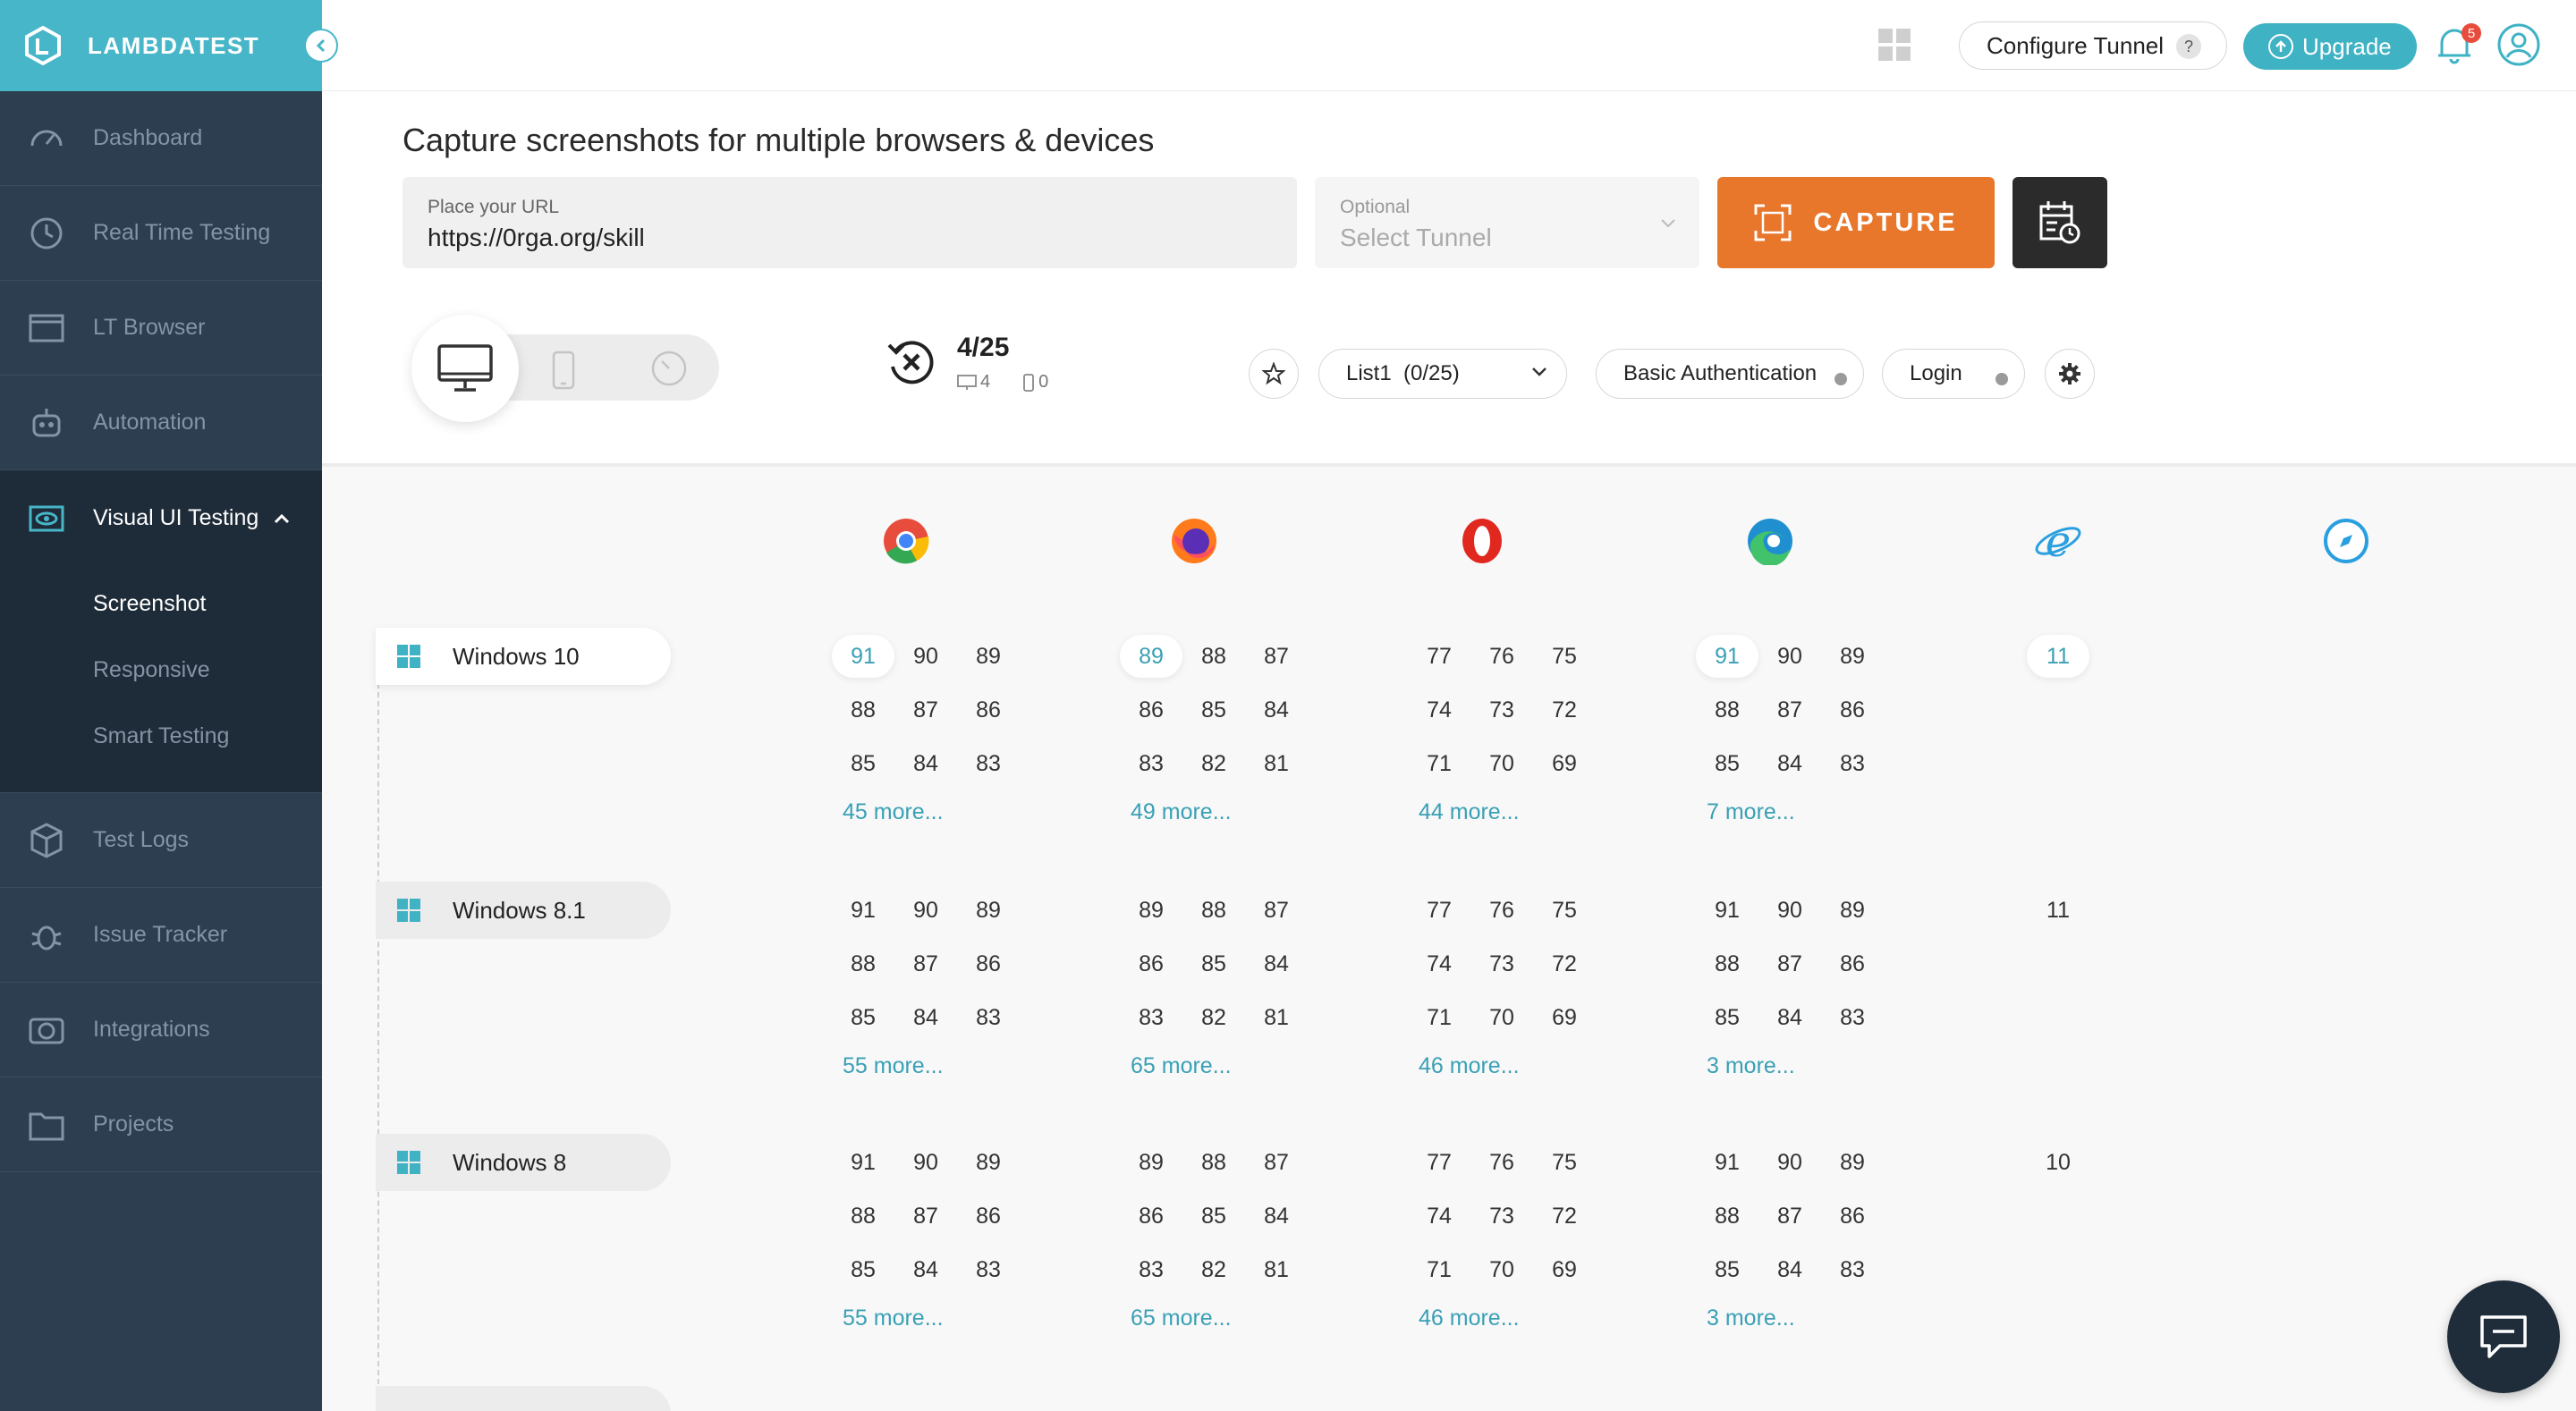 This screenshot has width=2576, height=1411. I want to click on mobile-toggle-icon, so click(563, 370).